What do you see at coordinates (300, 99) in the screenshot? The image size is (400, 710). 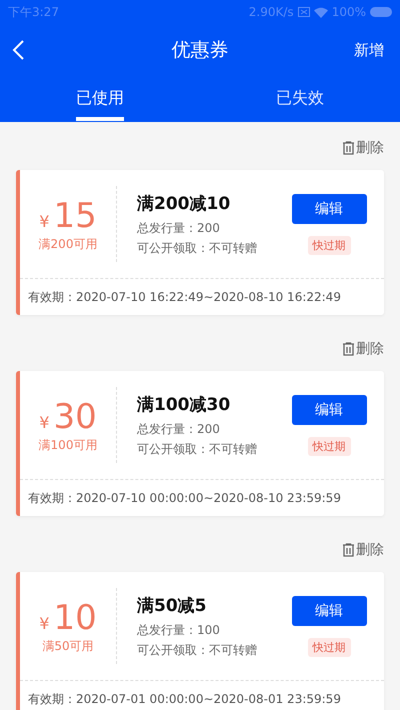 I see `tab: 已失效` at bounding box center [300, 99].